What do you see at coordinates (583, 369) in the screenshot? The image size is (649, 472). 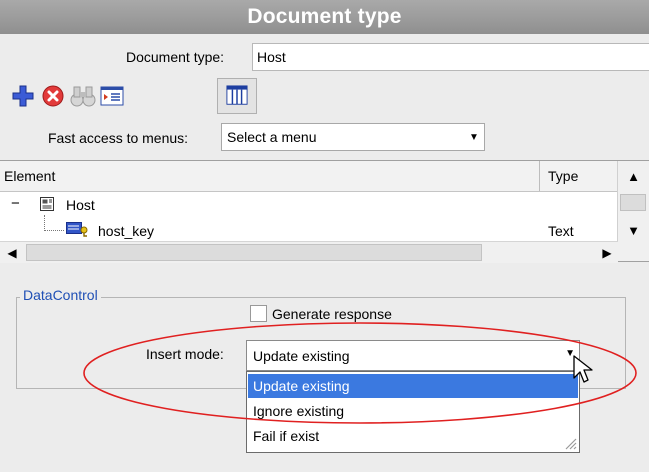 I see `mouse-pointer-icon` at bounding box center [583, 369].